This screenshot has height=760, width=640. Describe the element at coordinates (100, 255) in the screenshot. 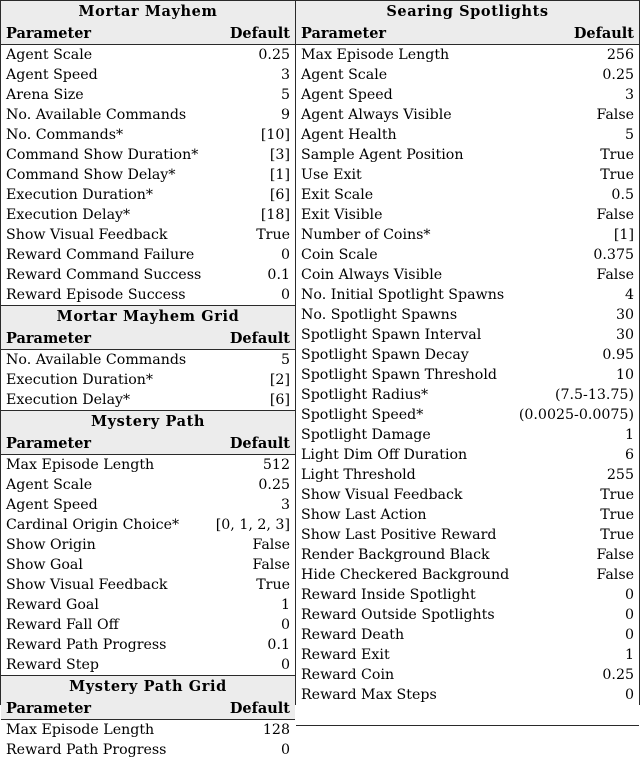

I see `cell-parameter: Reward Command Failure` at that location.